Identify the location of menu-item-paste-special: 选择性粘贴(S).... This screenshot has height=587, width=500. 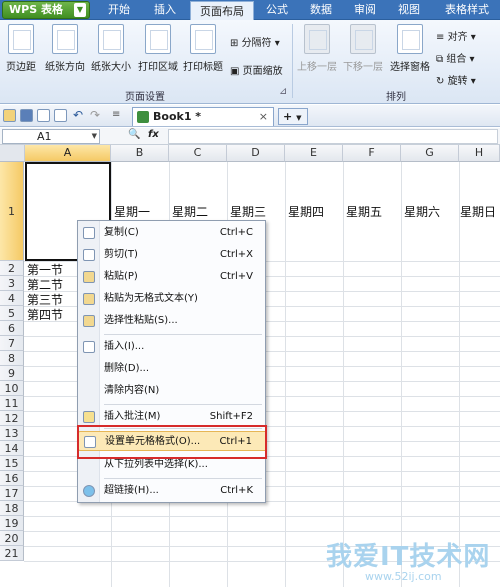
(172, 321).